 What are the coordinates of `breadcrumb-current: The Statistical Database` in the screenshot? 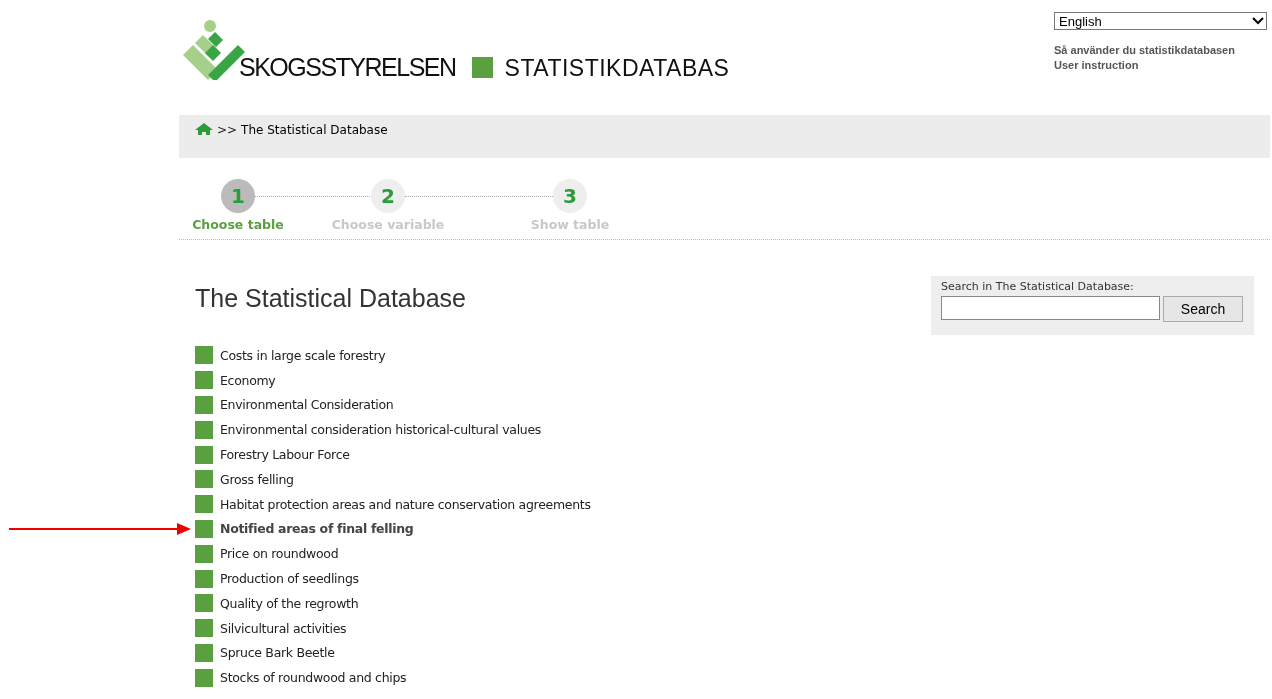 It's located at (314, 130).